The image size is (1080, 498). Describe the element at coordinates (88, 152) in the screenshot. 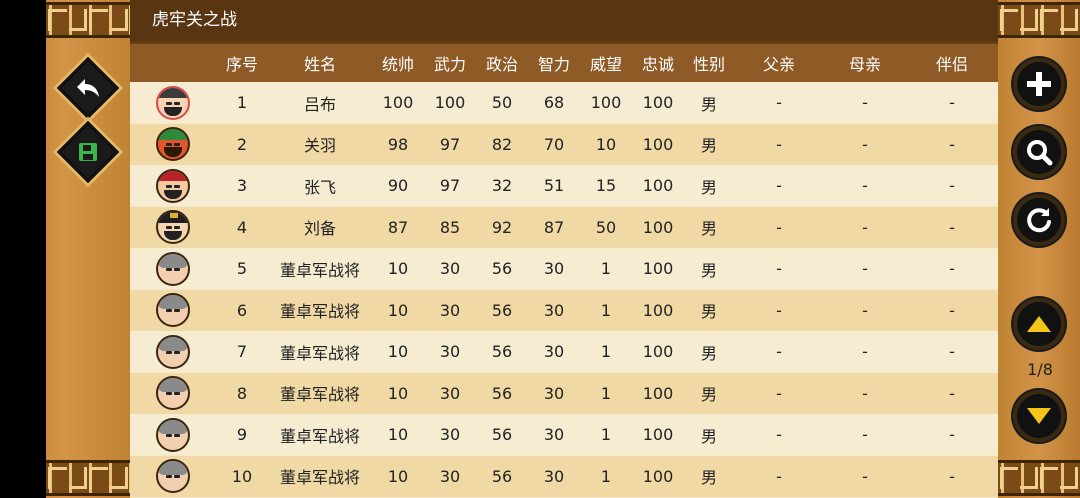

I see `save-icon` at that location.